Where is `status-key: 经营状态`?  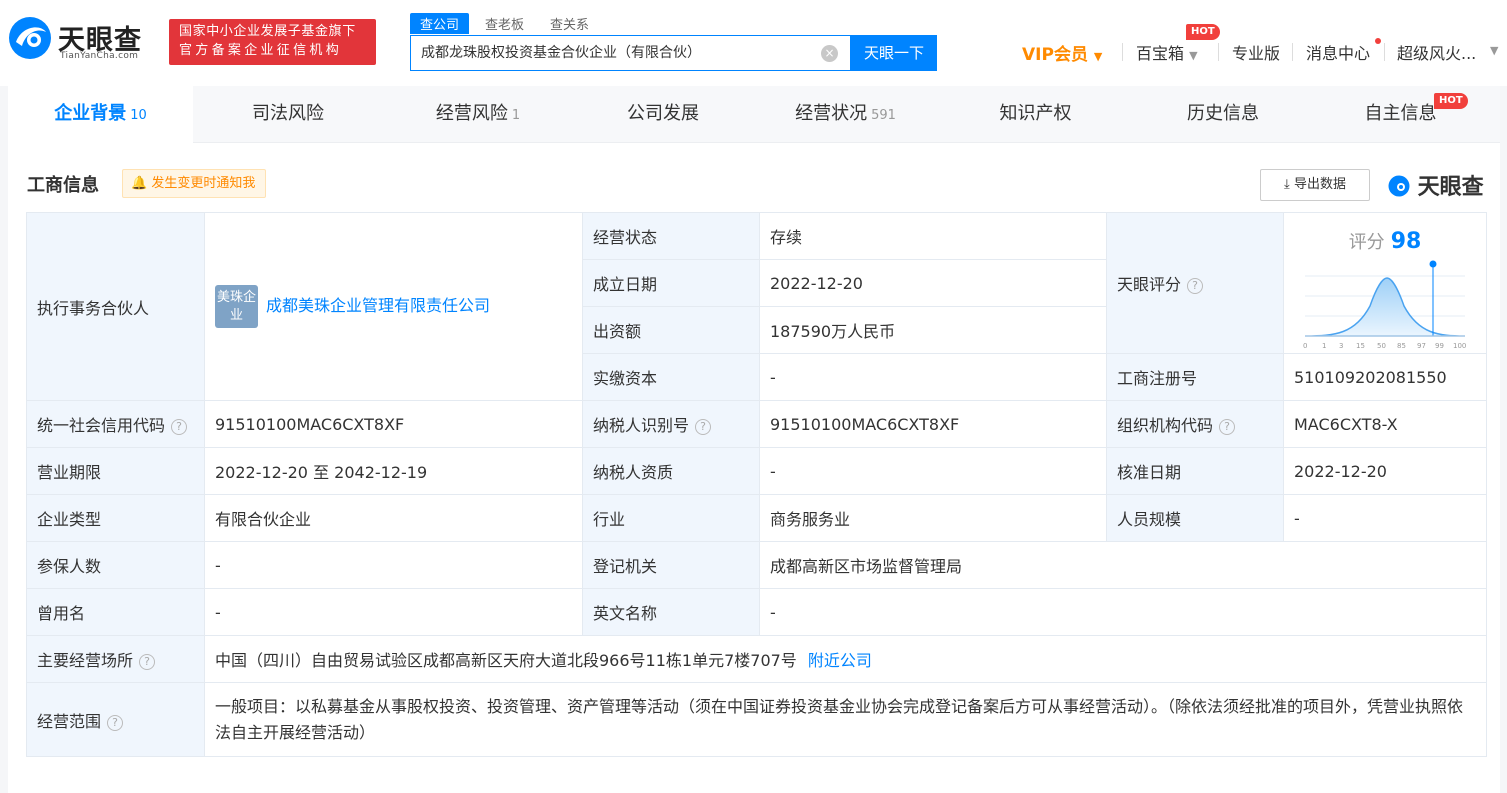 status-key: 经营状态 is located at coordinates (671, 236).